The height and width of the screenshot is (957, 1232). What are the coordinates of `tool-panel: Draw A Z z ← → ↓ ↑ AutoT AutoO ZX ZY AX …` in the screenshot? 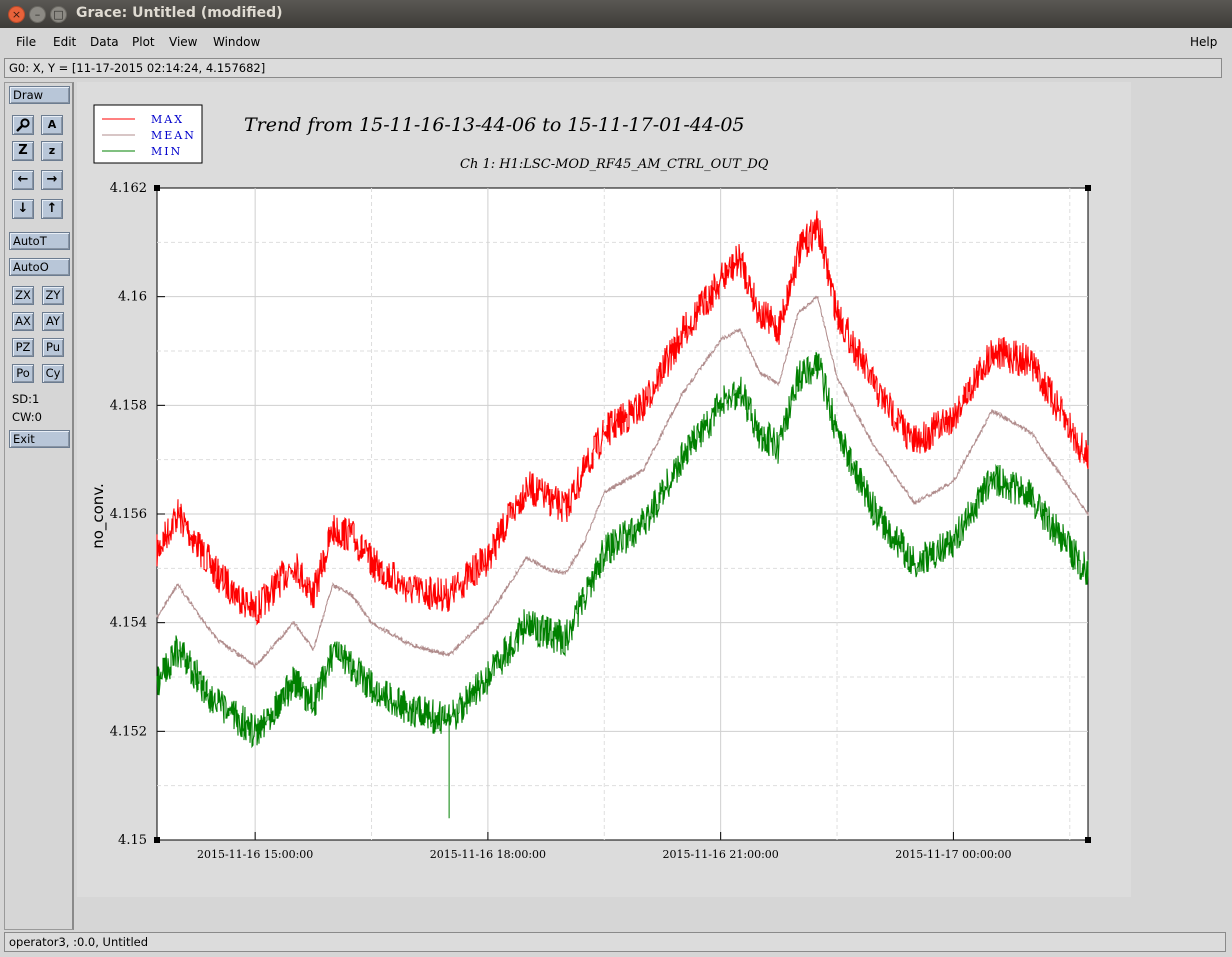 It's located at (39, 506).